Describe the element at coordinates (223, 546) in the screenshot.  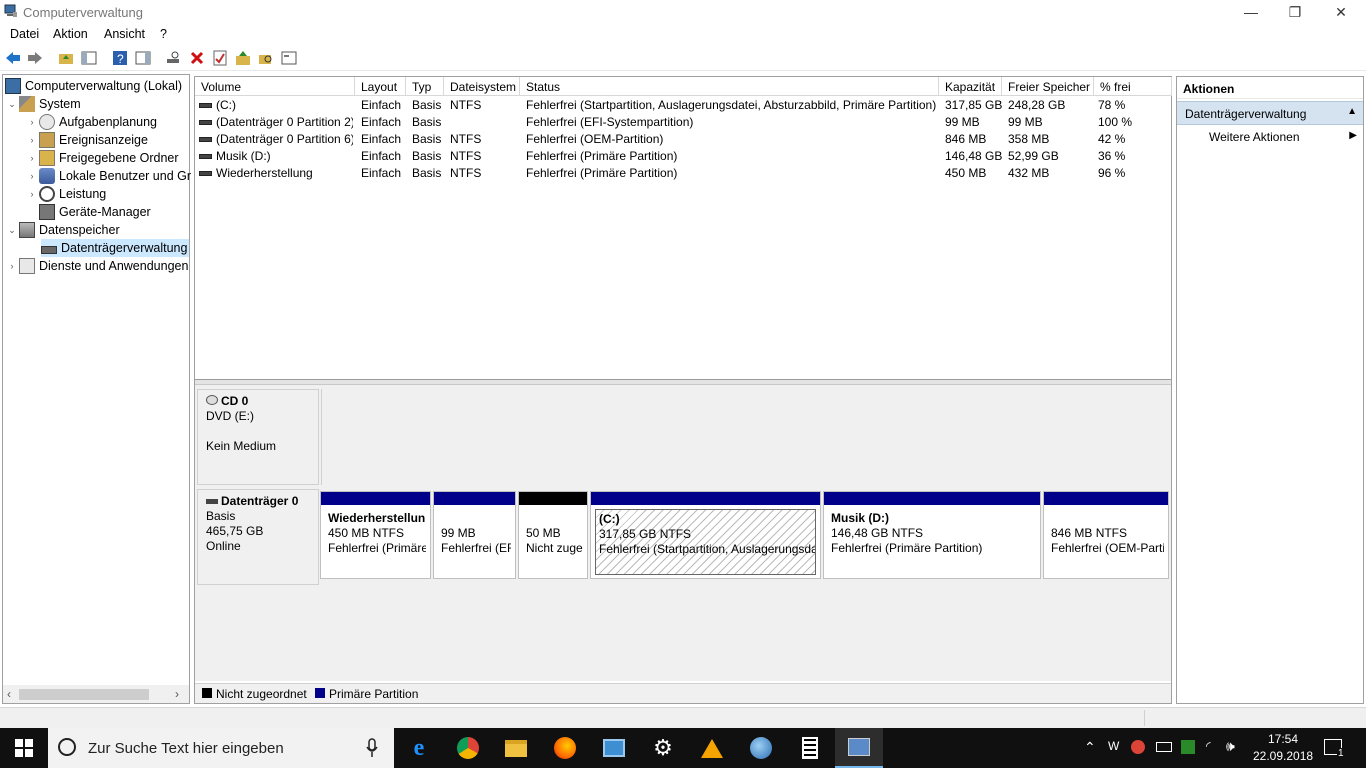
I see `disk-status: Online` at that location.